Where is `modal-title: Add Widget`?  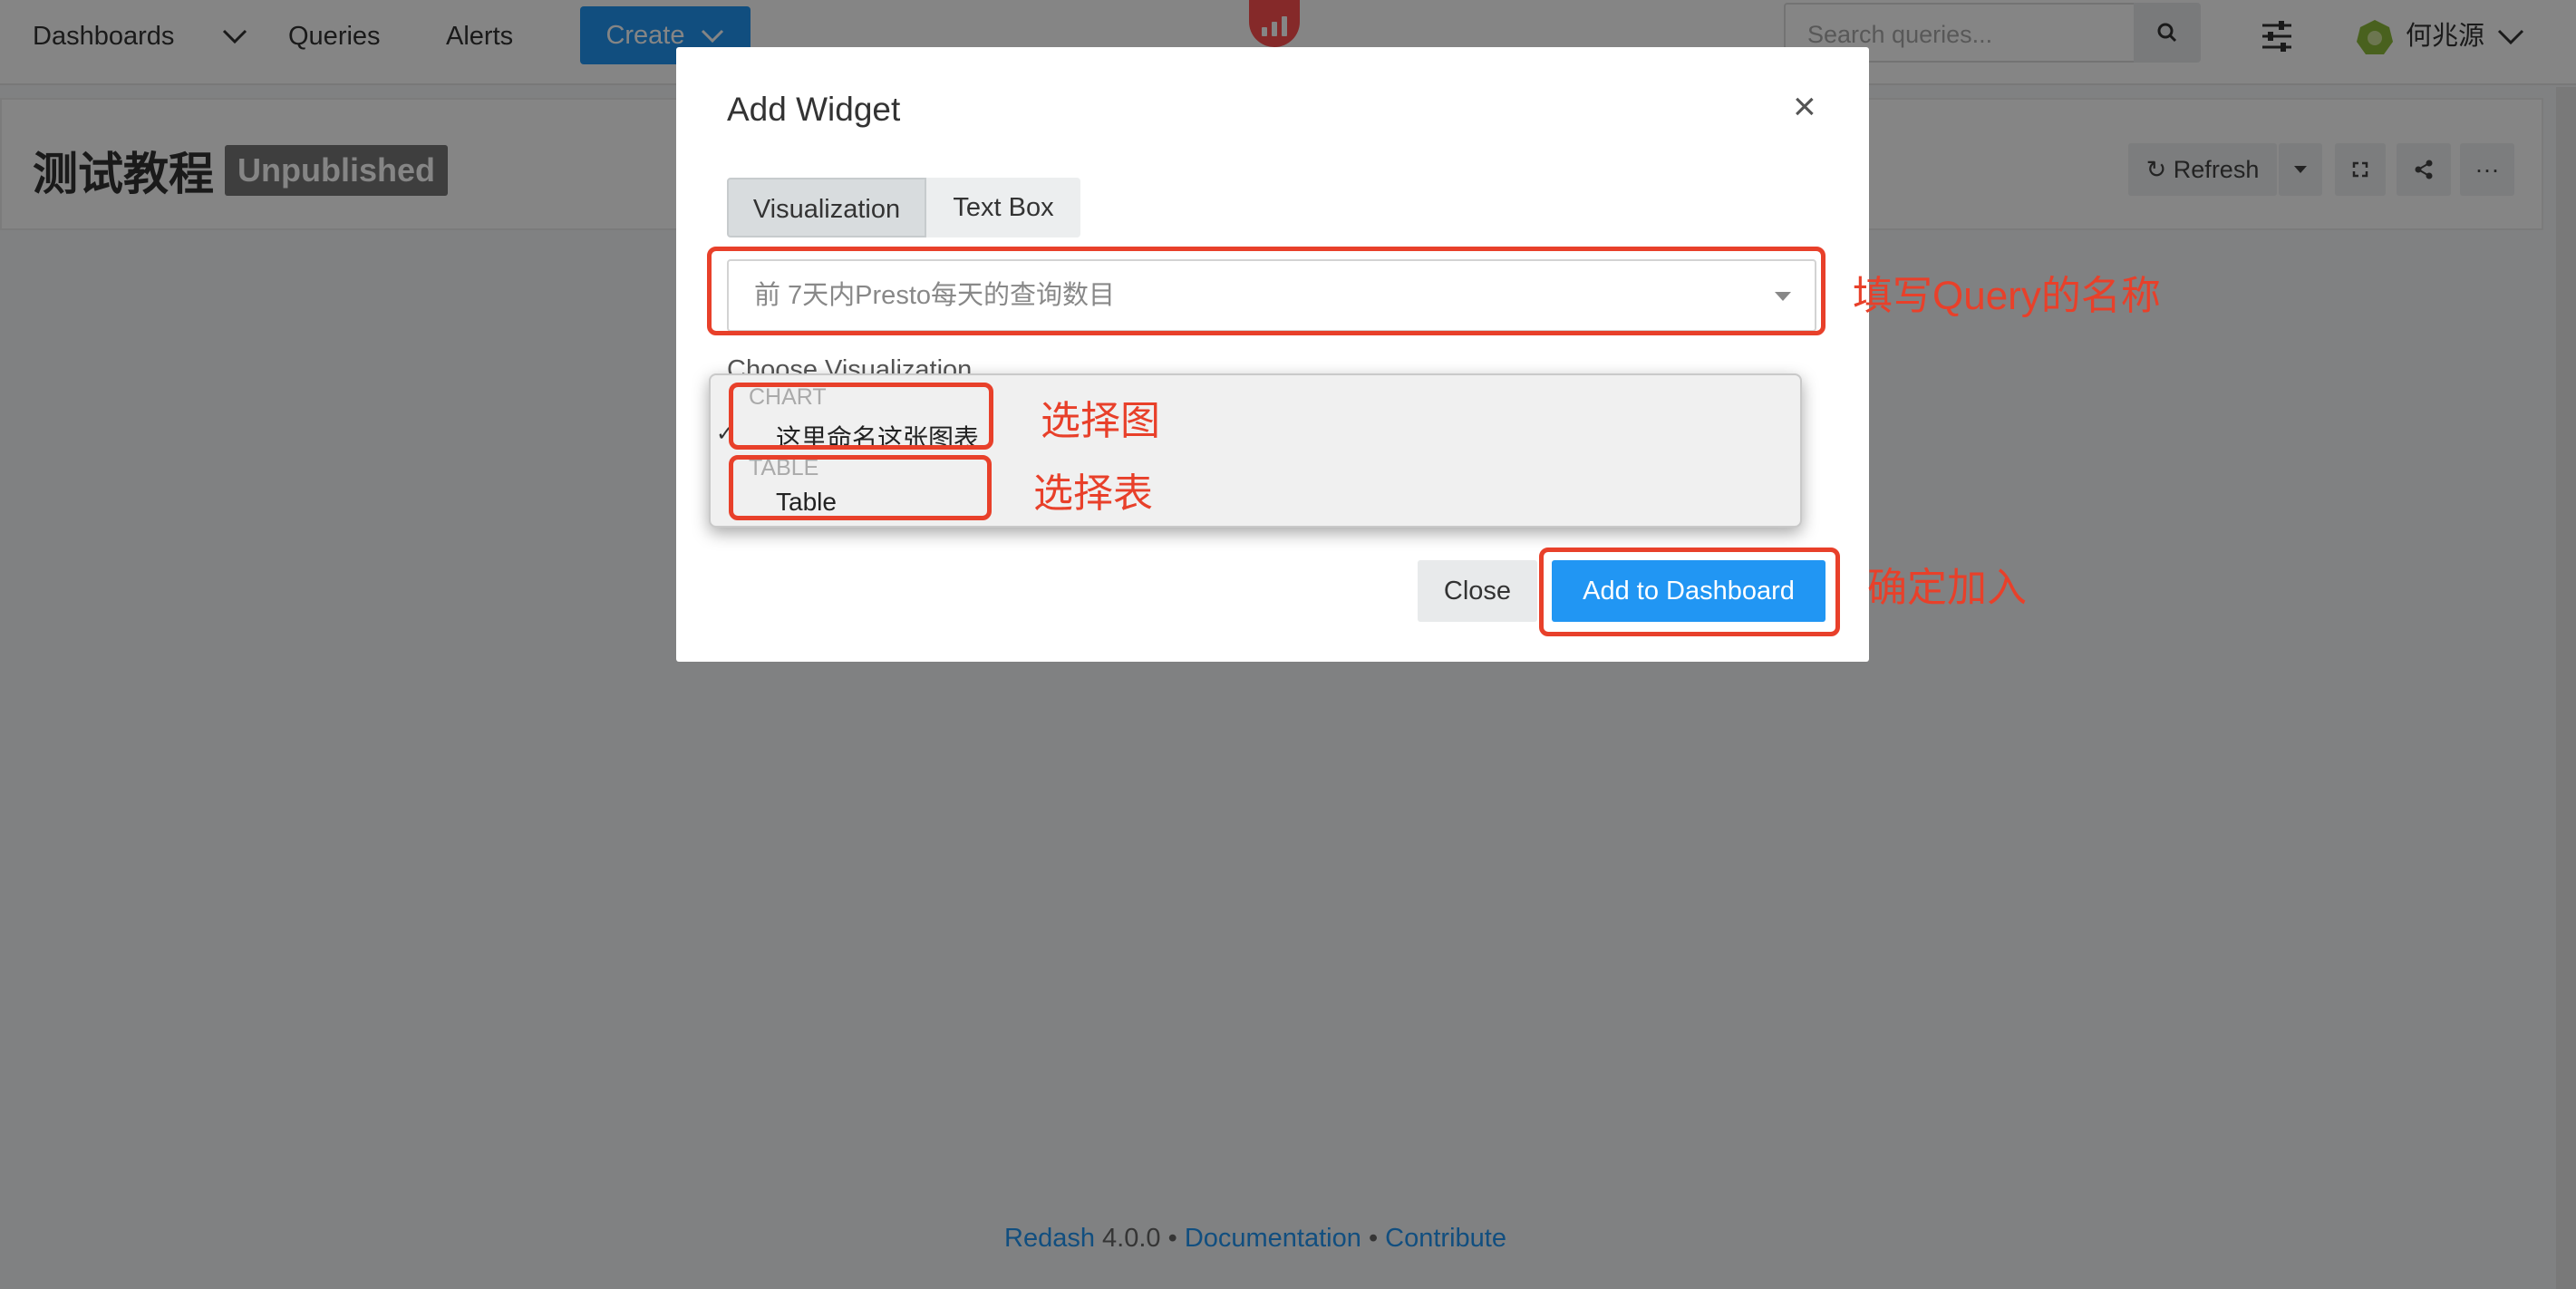
modal-title: Add Widget is located at coordinates (814, 109).